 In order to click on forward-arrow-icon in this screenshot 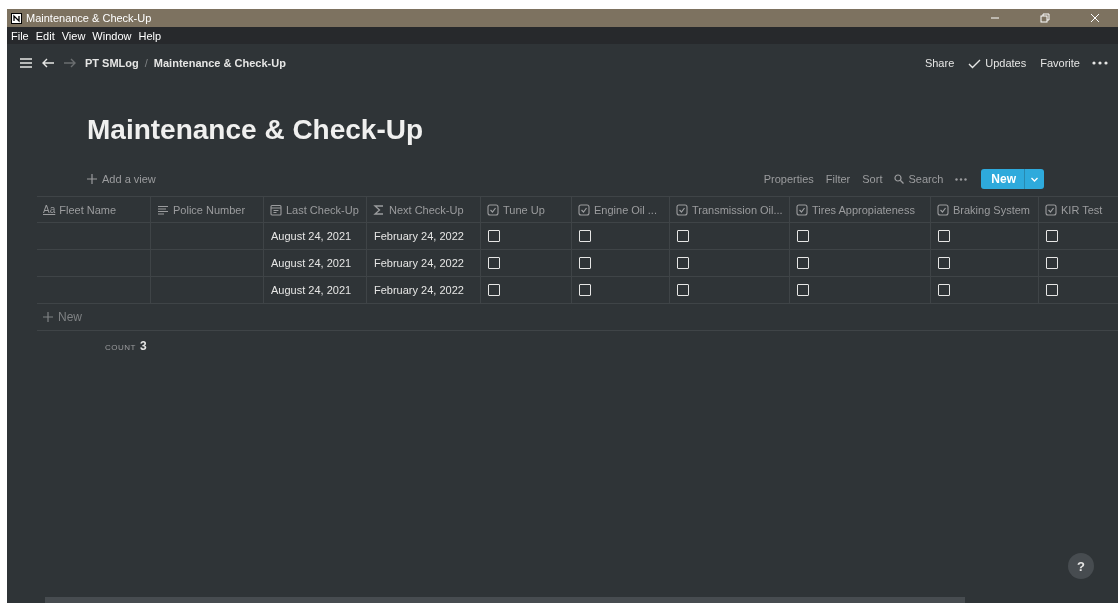, I will do `click(70, 63)`.